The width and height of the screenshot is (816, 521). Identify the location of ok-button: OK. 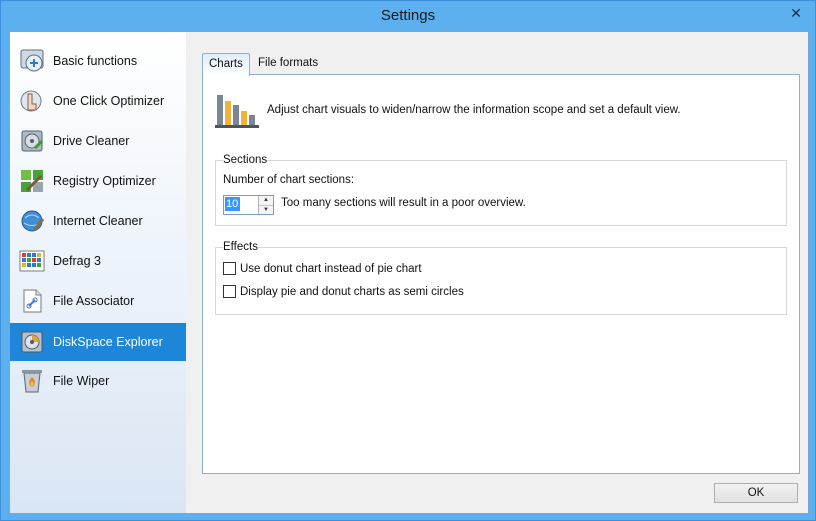
(756, 493).